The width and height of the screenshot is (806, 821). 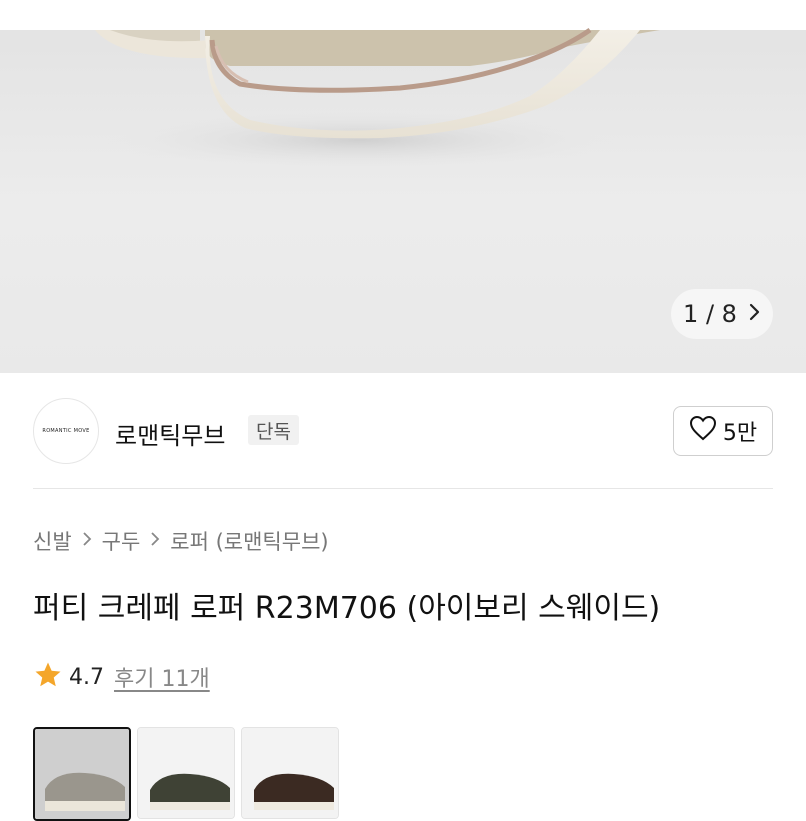 I want to click on brand-logo: ROMANTIC MOVE, so click(x=66, y=431).